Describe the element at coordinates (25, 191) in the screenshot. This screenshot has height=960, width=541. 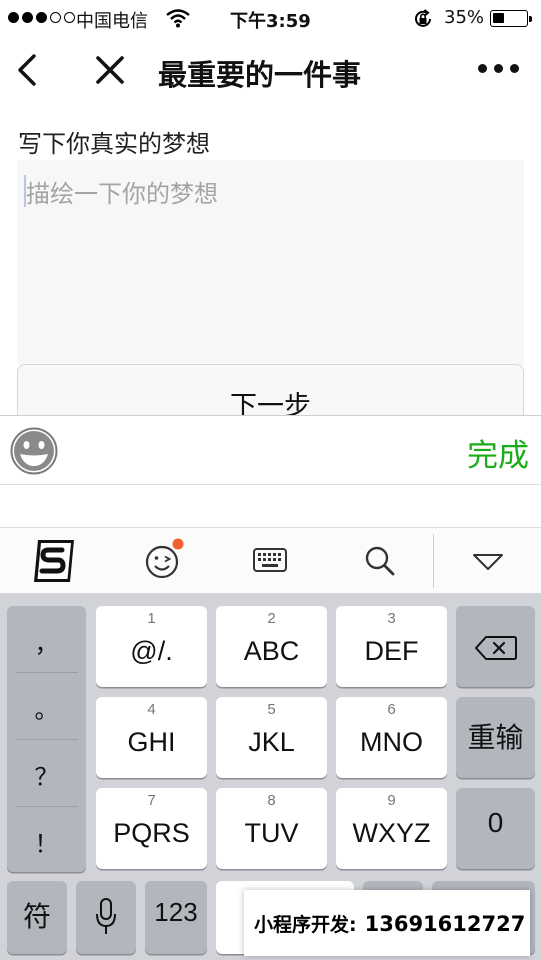
I see `text-caret` at that location.